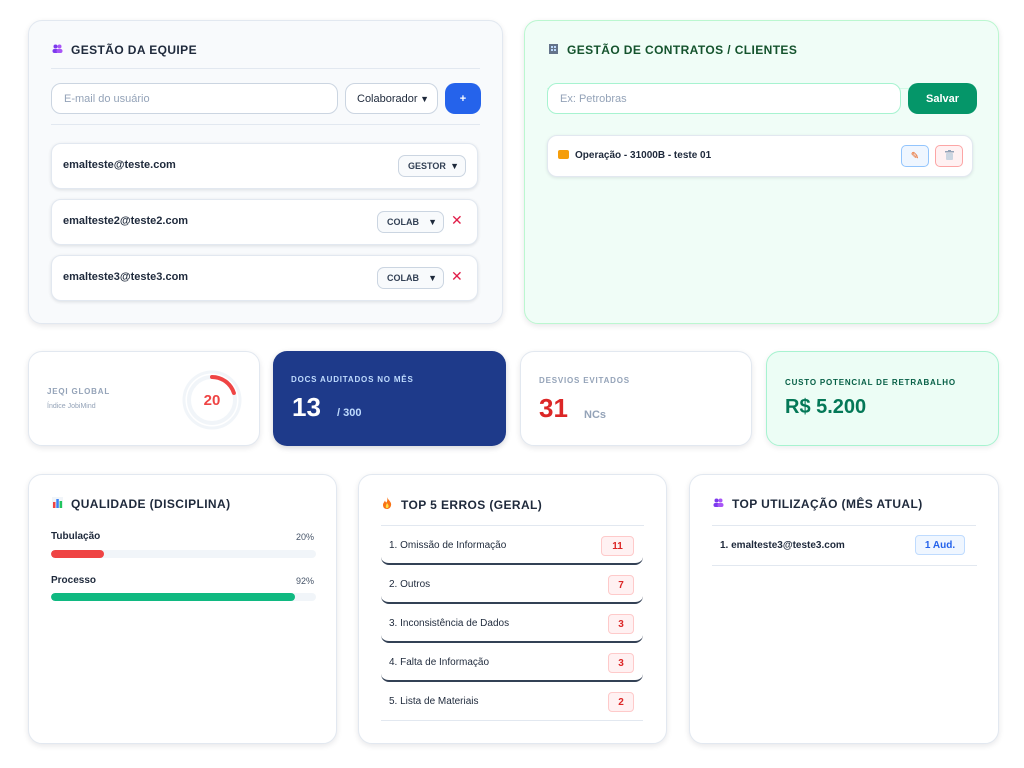 Image resolution: width=1024 pixels, height=768 pixels. I want to click on kpi-jeqi-label: JEQI GLOBAL, so click(79, 391).